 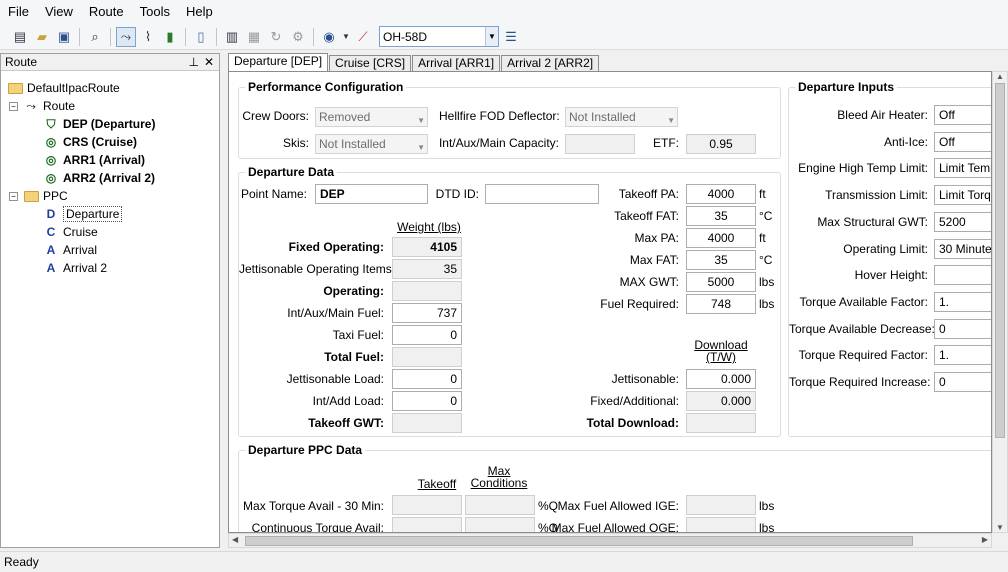 I want to click on open-folder-icon: ▰, so click(x=42, y=37).